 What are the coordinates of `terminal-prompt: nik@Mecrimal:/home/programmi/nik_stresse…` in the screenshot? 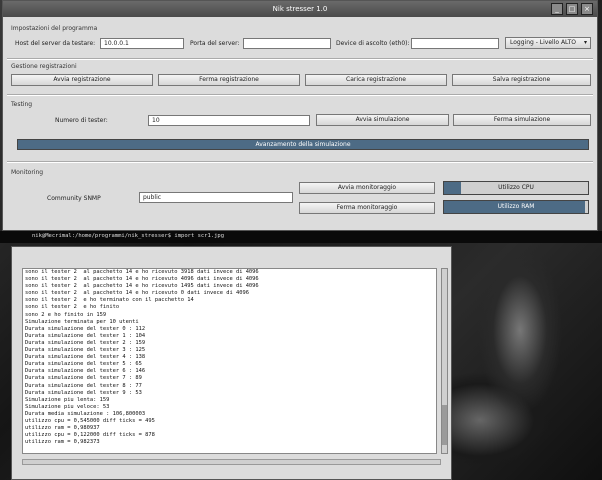 It's located at (128, 236).